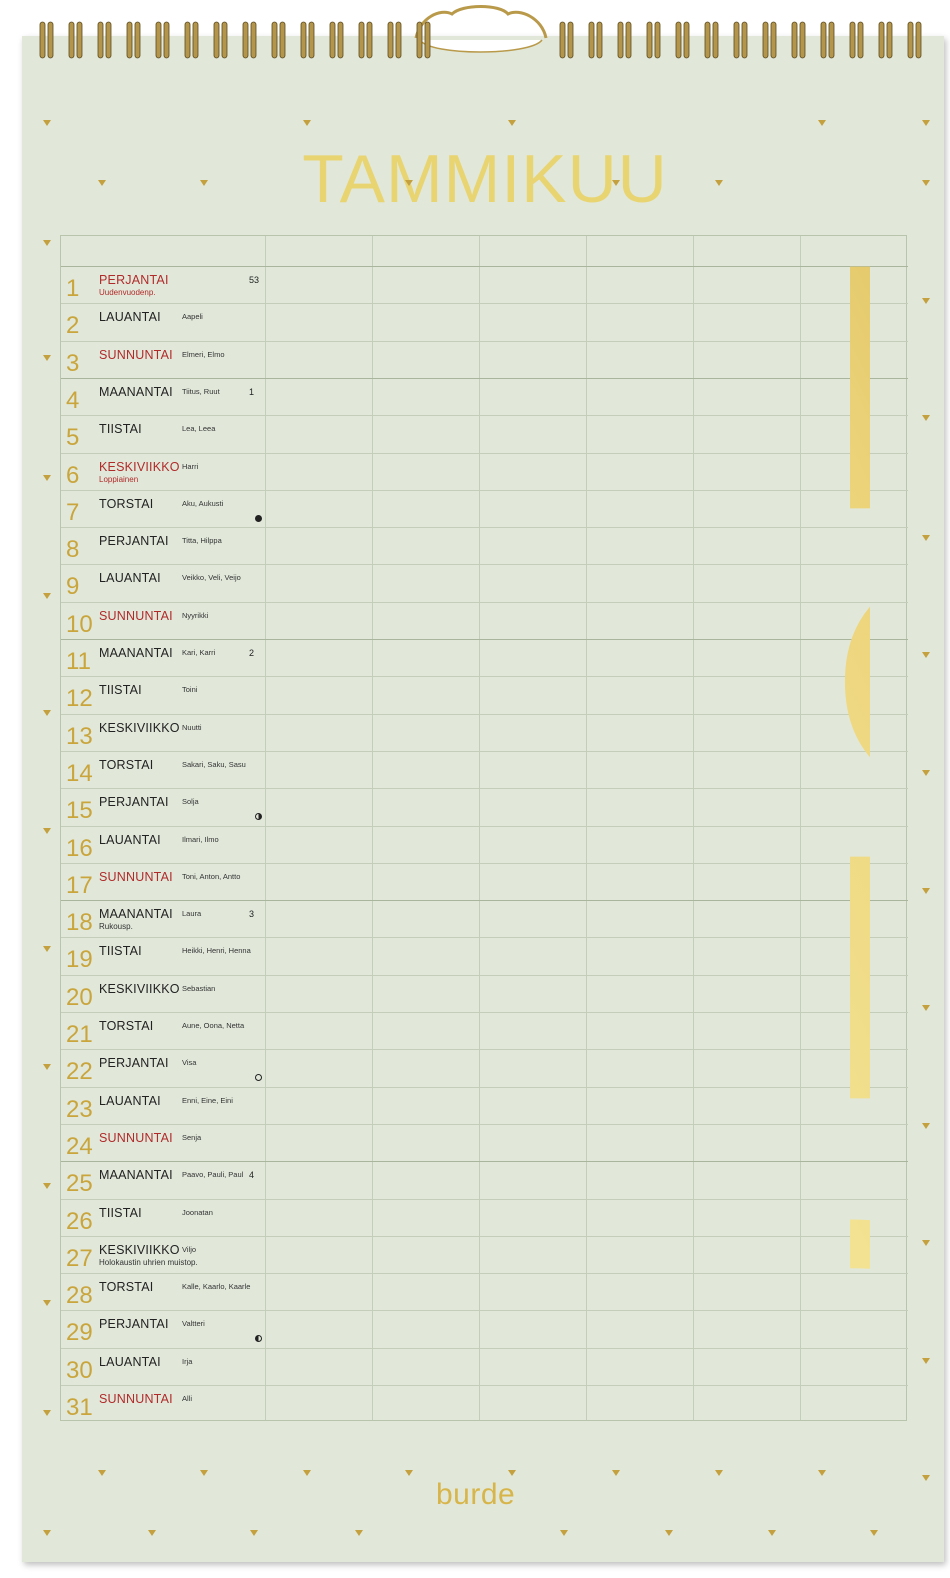 The height and width of the screenshot is (1578, 950). What do you see at coordinates (484, 321) in the screenshot?
I see `day-row: 2 LAUANTAI Aapeli` at bounding box center [484, 321].